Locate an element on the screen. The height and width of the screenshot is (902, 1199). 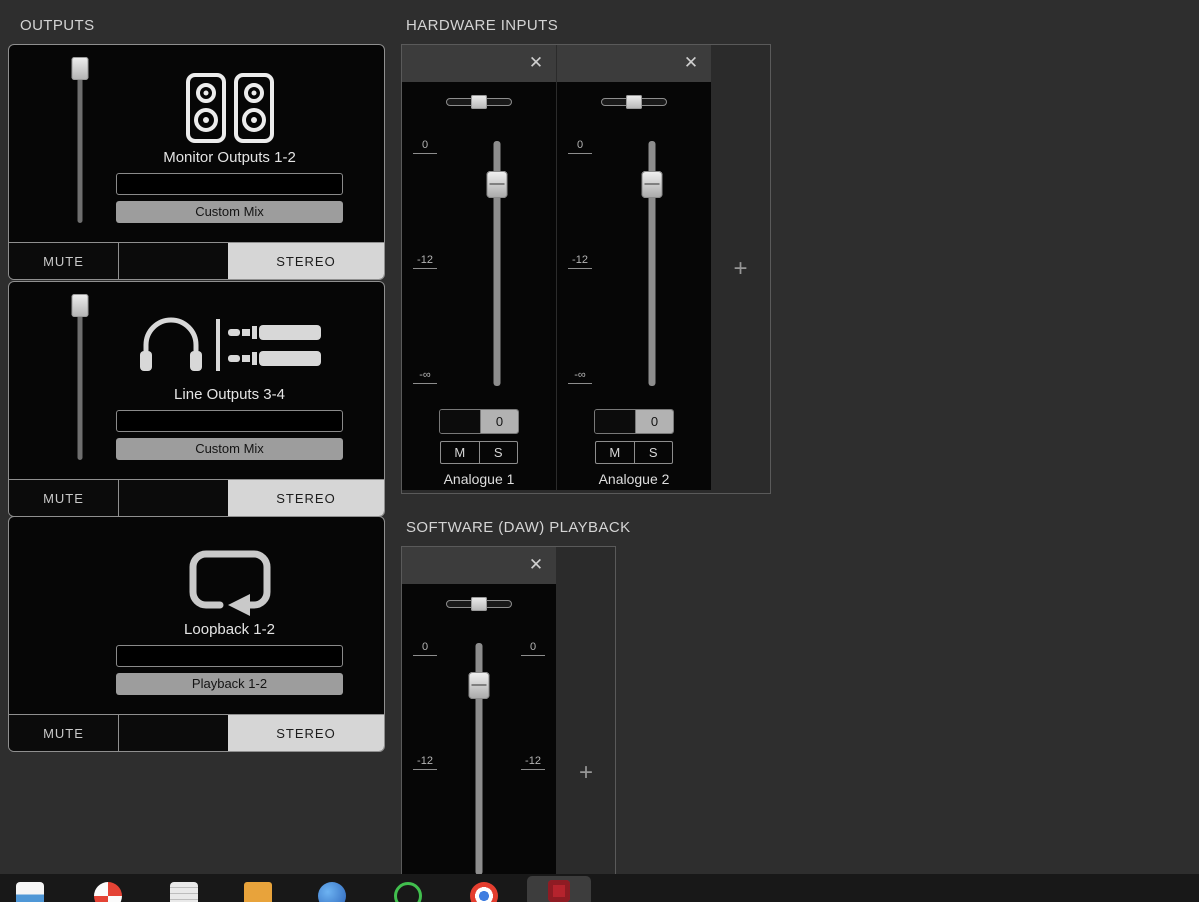
outputs-title: OUTPUTS is located at coordinates (57, 25).